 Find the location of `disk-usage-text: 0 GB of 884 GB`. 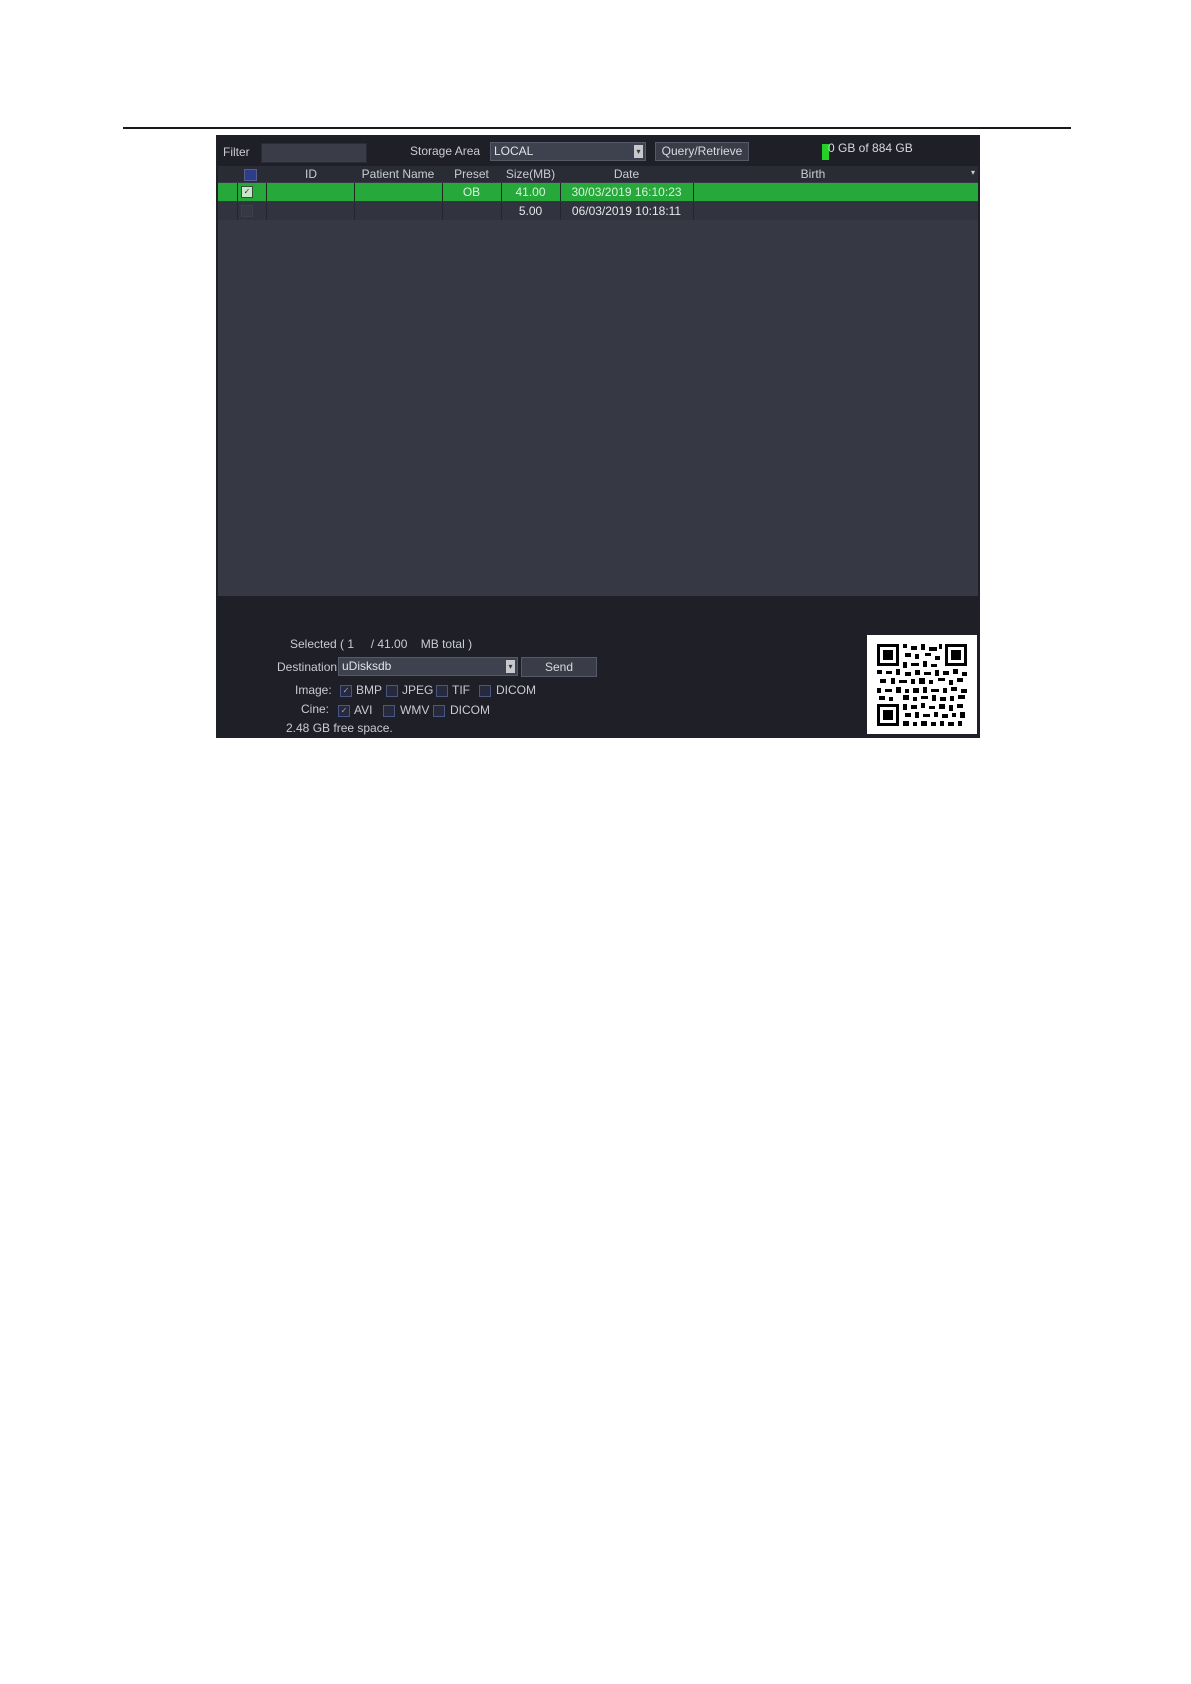

disk-usage-text: 0 GB of 884 GB is located at coordinates (870, 148).